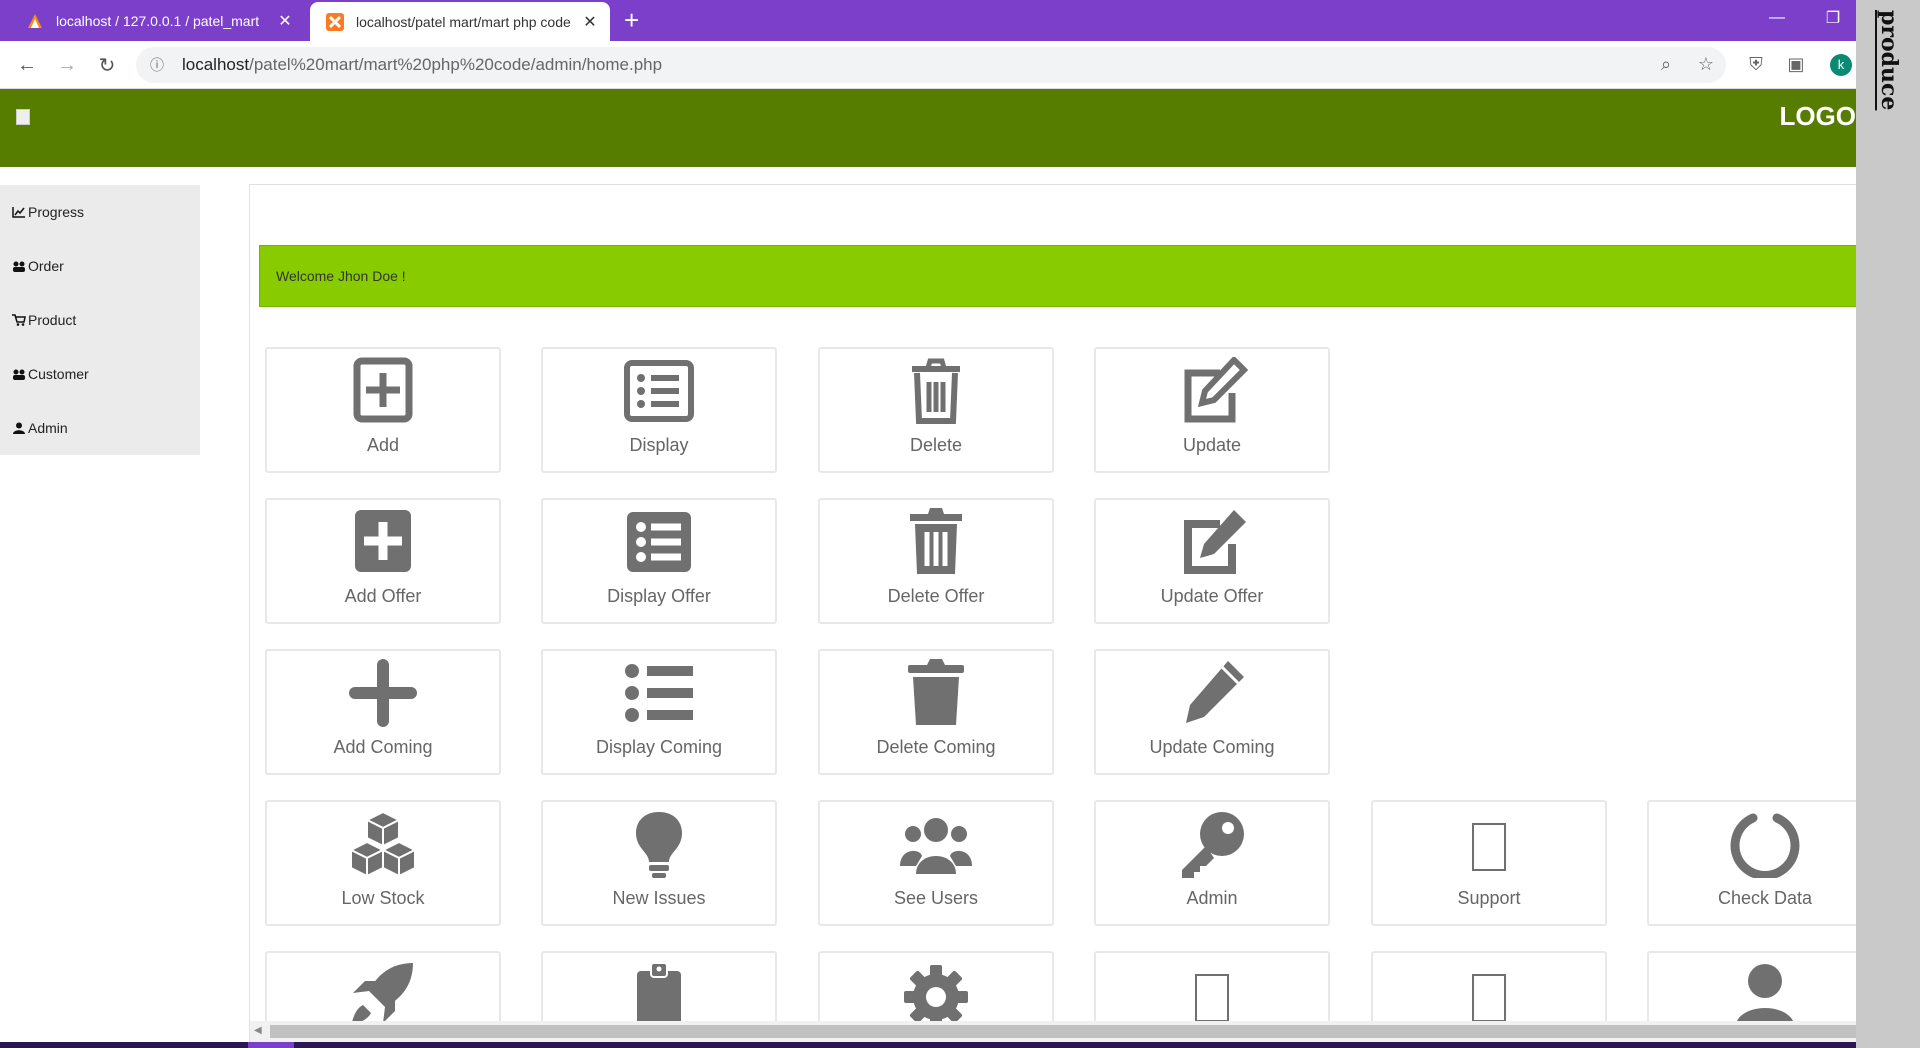  What do you see at coordinates (100, 266) in the screenshot?
I see `sidebar-item-order: Order` at bounding box center [100, 266].